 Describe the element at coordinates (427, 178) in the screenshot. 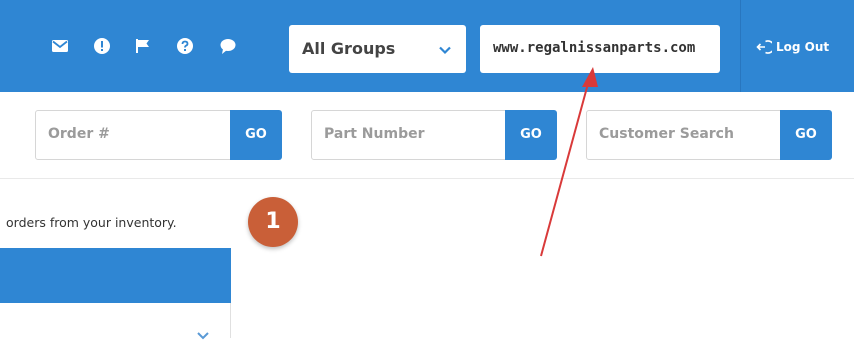

I see `search-row-divider` at that location.